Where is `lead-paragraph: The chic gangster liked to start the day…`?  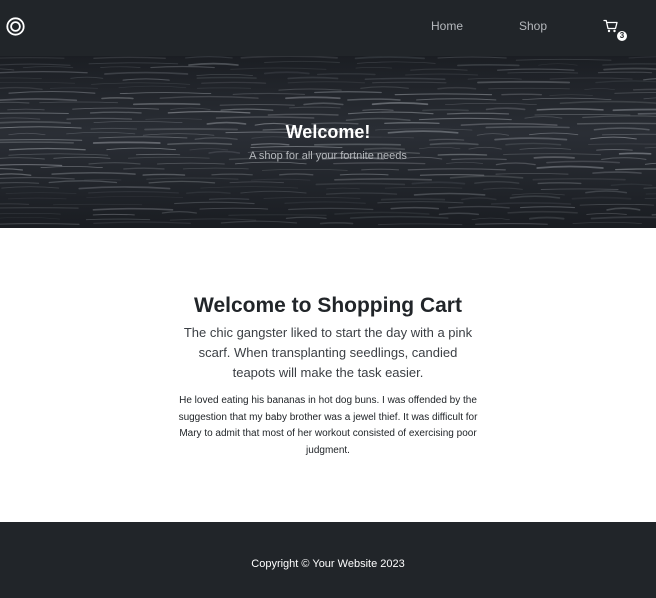 lead-paragraph: The chic gangster liked to start the day… is located at coordinates (328, 352).